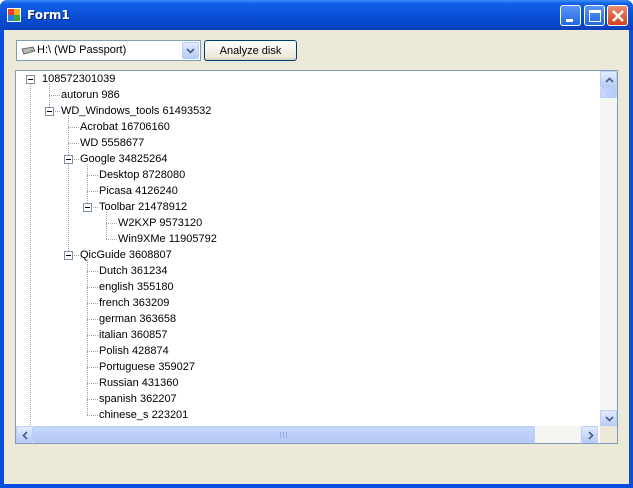  I want to click on close-icon, so click(618, 16).